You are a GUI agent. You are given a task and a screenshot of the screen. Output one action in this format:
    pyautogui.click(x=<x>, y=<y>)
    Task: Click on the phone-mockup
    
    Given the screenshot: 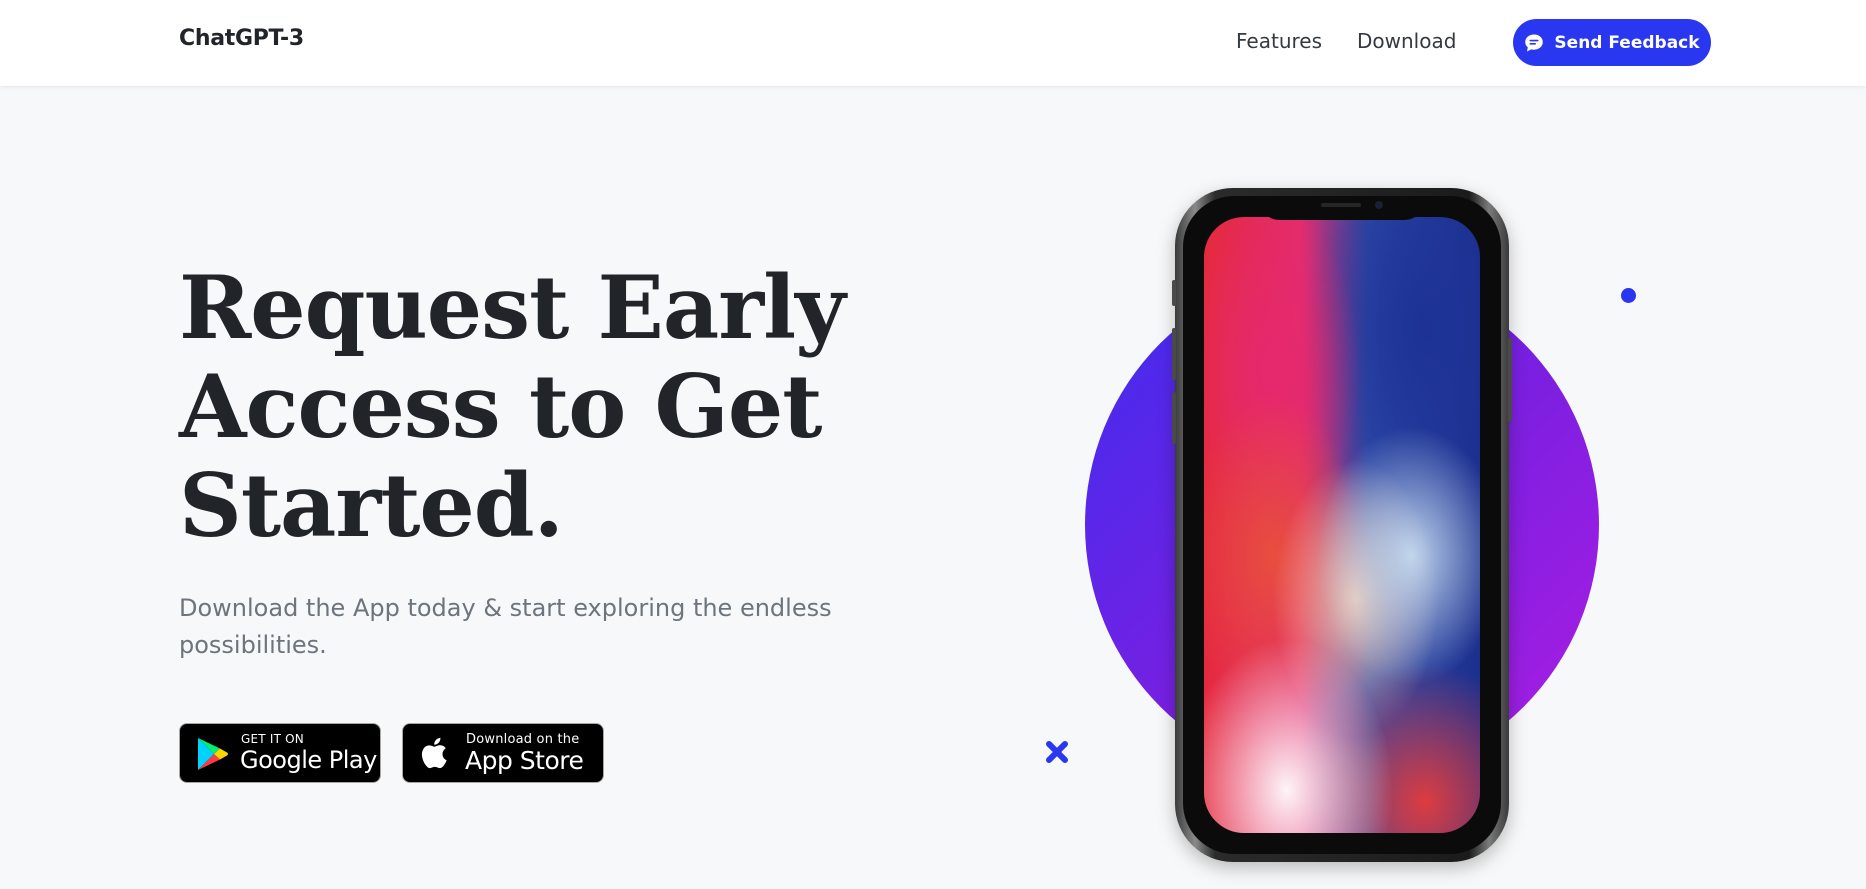 What is the action you would take?
    pyautogui.click(x=1342, y=525)
    